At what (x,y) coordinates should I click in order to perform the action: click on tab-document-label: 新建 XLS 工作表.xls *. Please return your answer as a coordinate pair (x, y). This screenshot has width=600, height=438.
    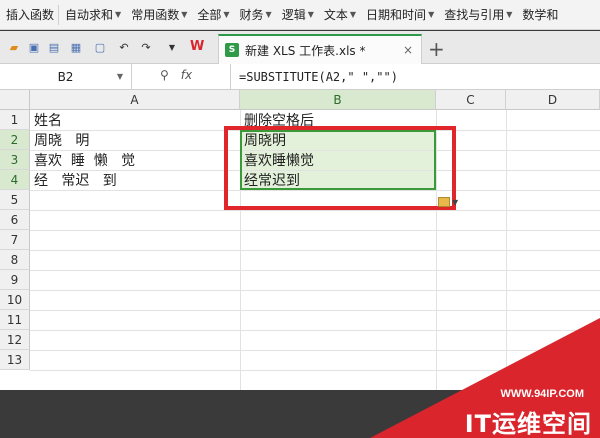
    Looking at the image, I should click on (305, 50).